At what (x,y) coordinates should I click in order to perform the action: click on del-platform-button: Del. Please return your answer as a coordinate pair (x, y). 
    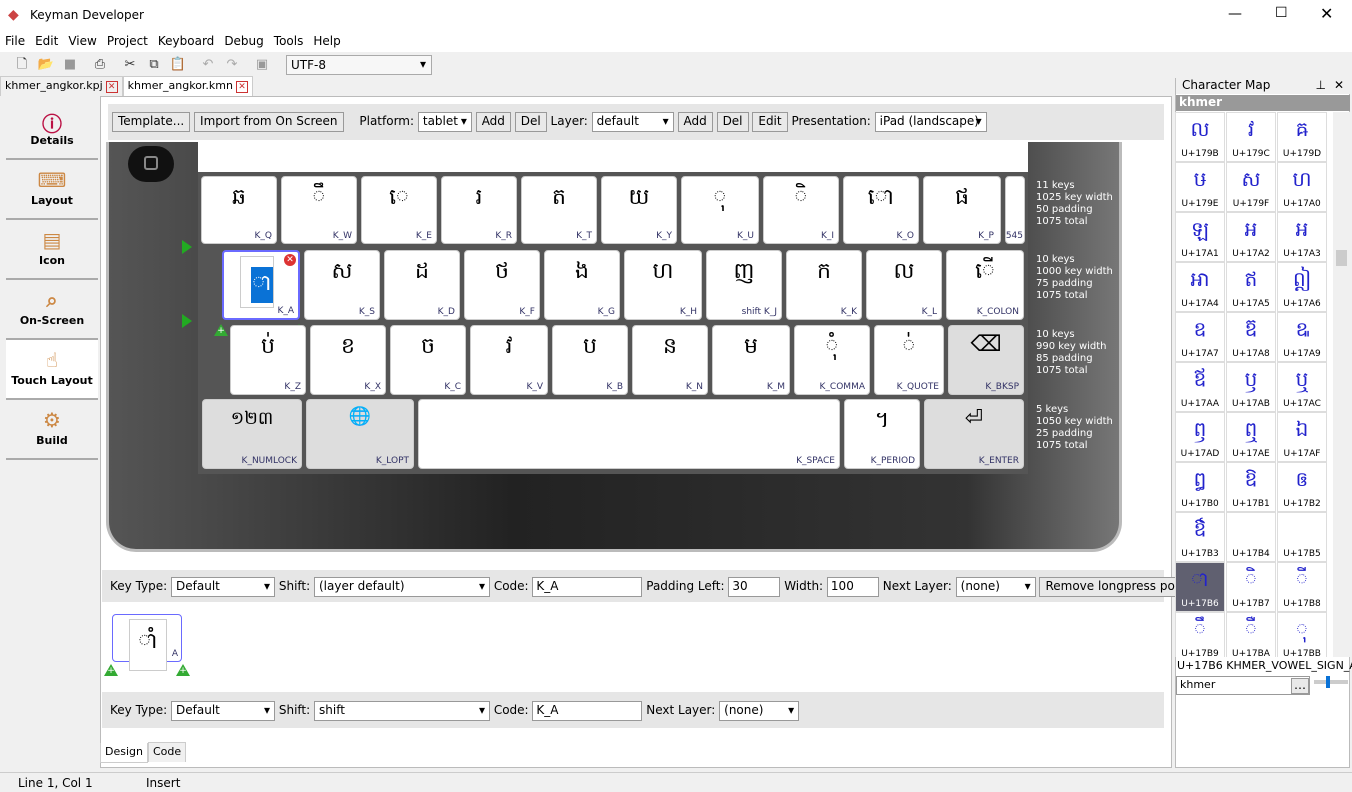
    Looking at the image, I should click on (530, 122).